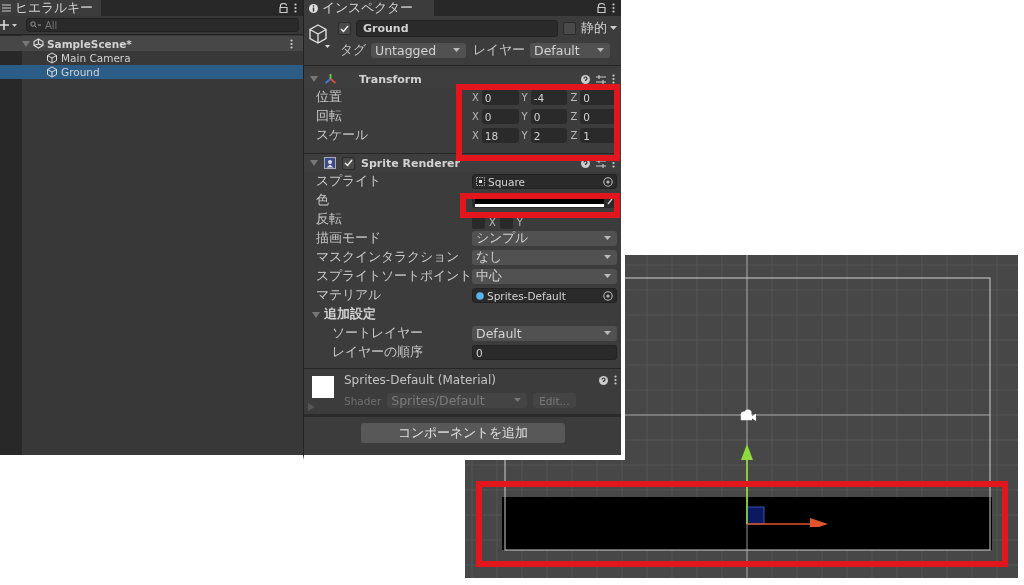 The image size is (1024, 585). Describe the element at coordinates (569, 28) in the screenshot. I see `static-checkbox` at that location.